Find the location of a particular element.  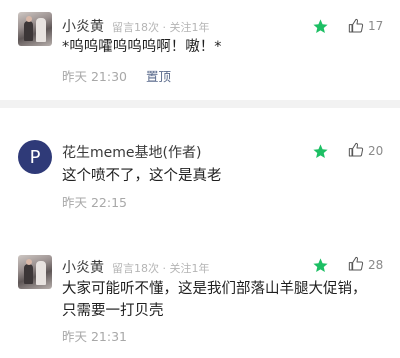

avatar-letter: P is located at coordinates (35, 157).